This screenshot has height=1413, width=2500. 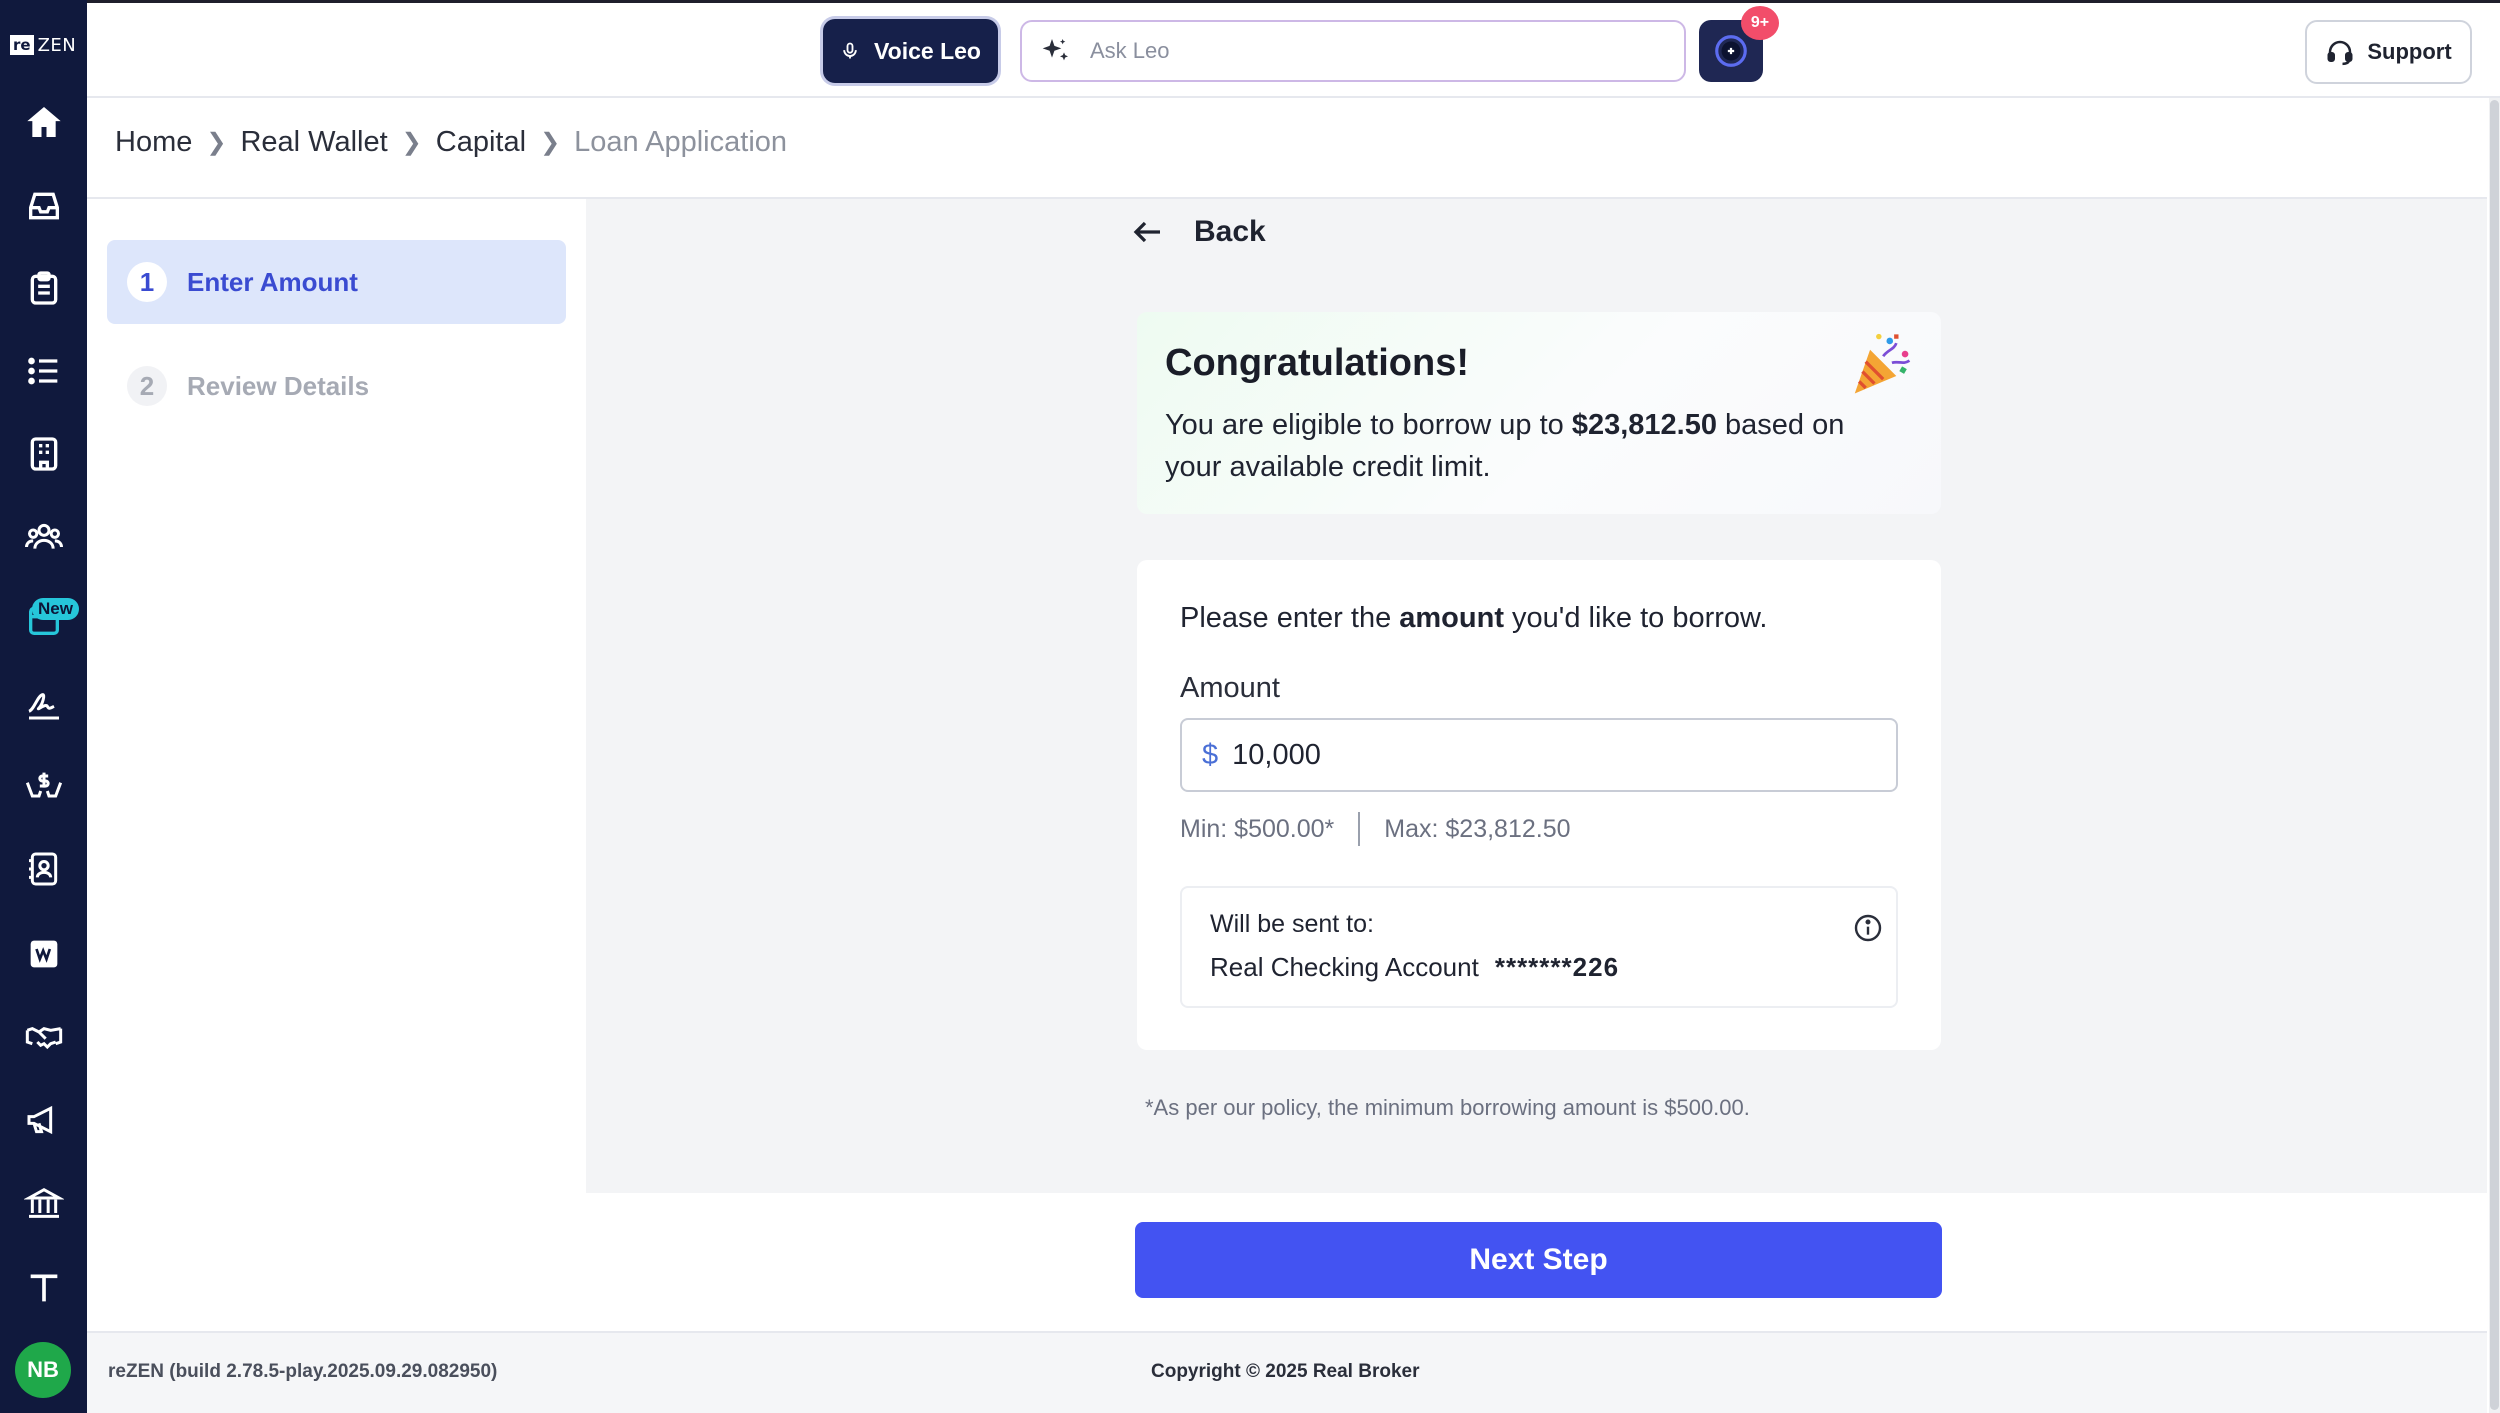 What do you see at coordinates (44, 954) in the screenshot?
I see `wallet-logo-icon` at bounding box center [44, 954].